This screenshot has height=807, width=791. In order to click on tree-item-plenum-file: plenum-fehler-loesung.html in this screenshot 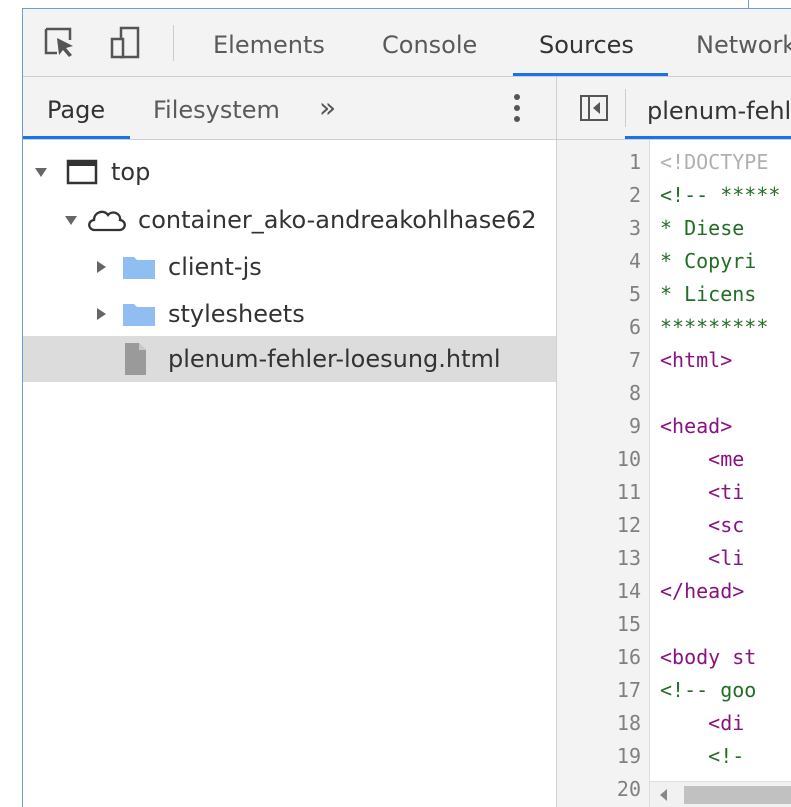, I will do `click(289, 359)`.